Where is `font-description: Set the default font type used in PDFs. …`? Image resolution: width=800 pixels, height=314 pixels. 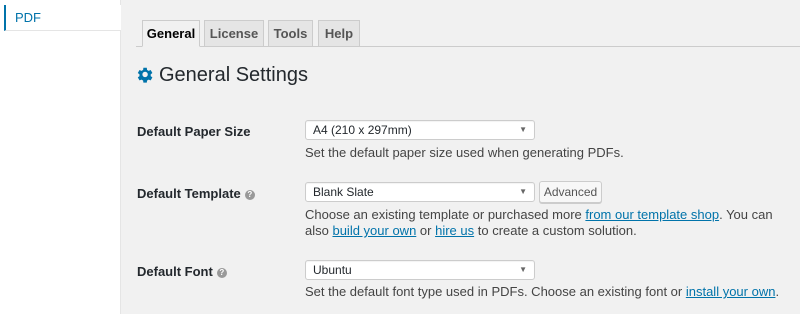 font-description: Set the default font type used in PDFs. … is located at coordinates (547, 292).